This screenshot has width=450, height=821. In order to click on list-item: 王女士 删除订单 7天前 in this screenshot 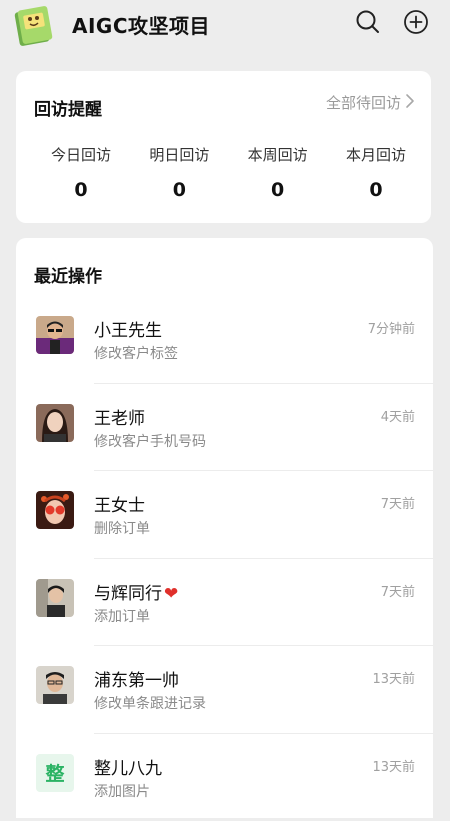, I will do `click(224, 515)`.